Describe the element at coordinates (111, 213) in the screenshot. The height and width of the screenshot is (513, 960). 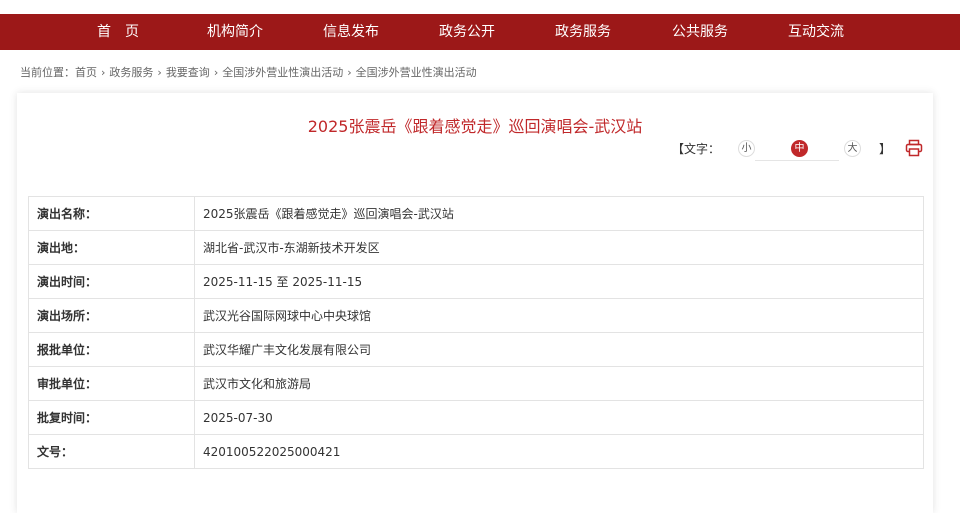
I see `row-label: 演出名称：` at that location.